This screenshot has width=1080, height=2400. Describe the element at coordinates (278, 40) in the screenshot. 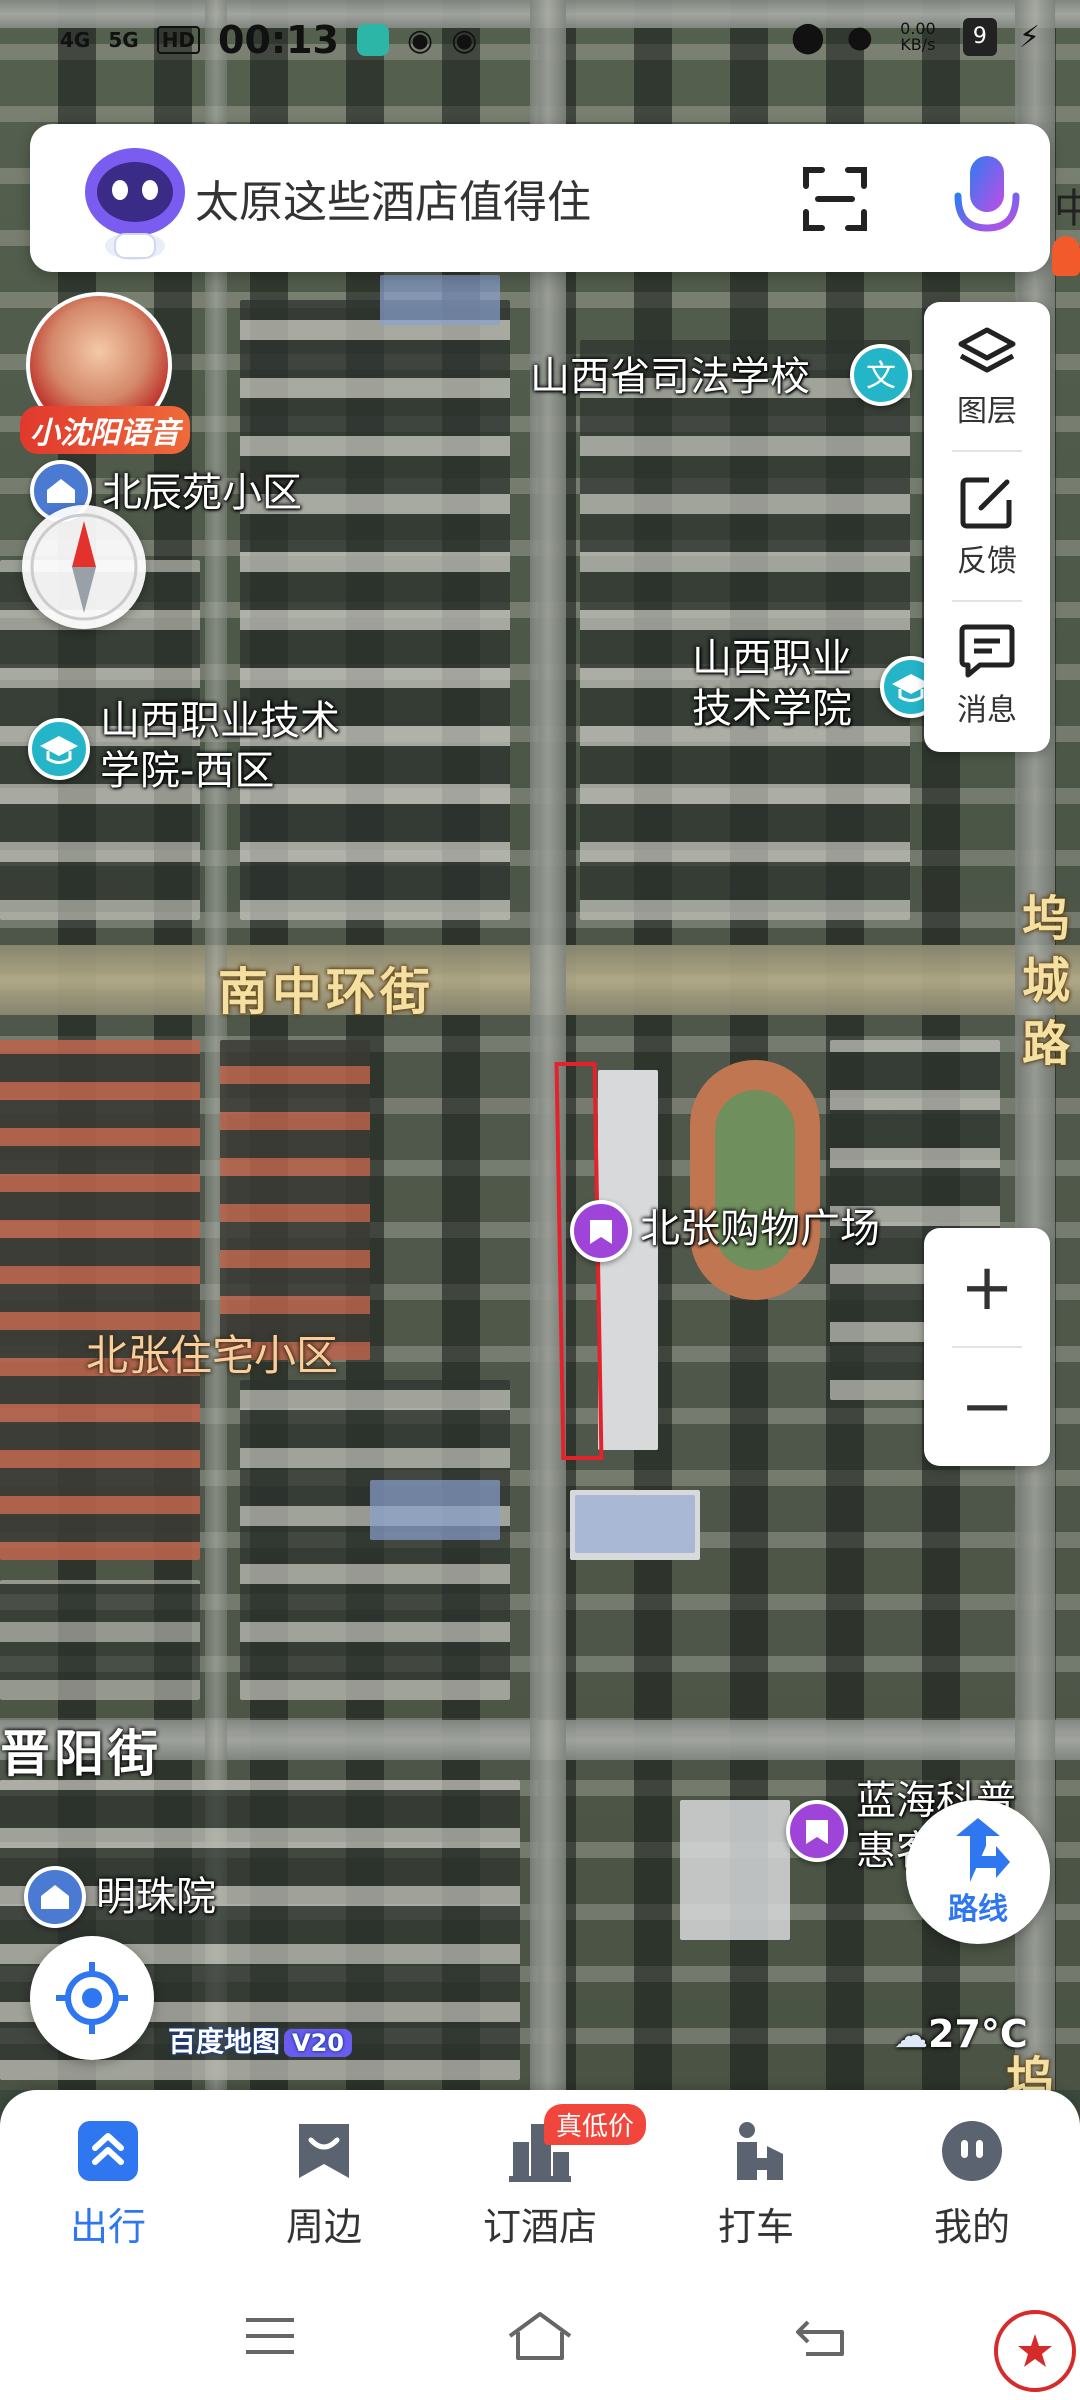

I see `clock: 00:13` at that location.